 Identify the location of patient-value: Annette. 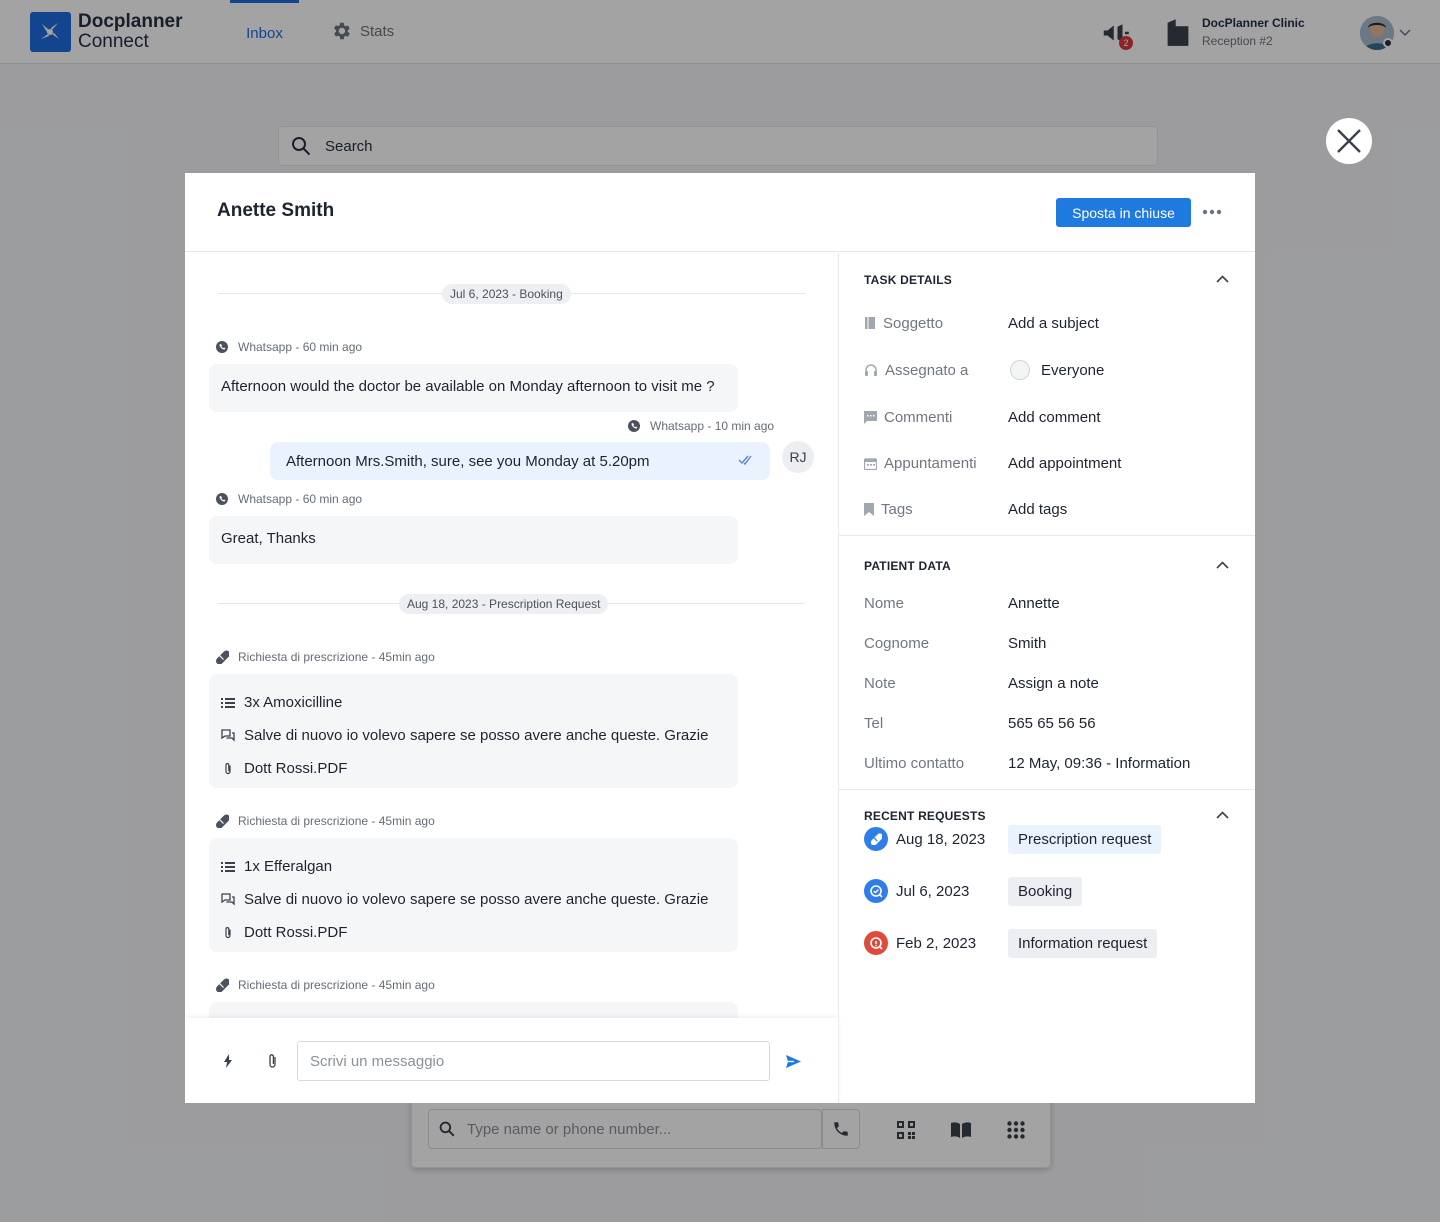
(1034, 603).